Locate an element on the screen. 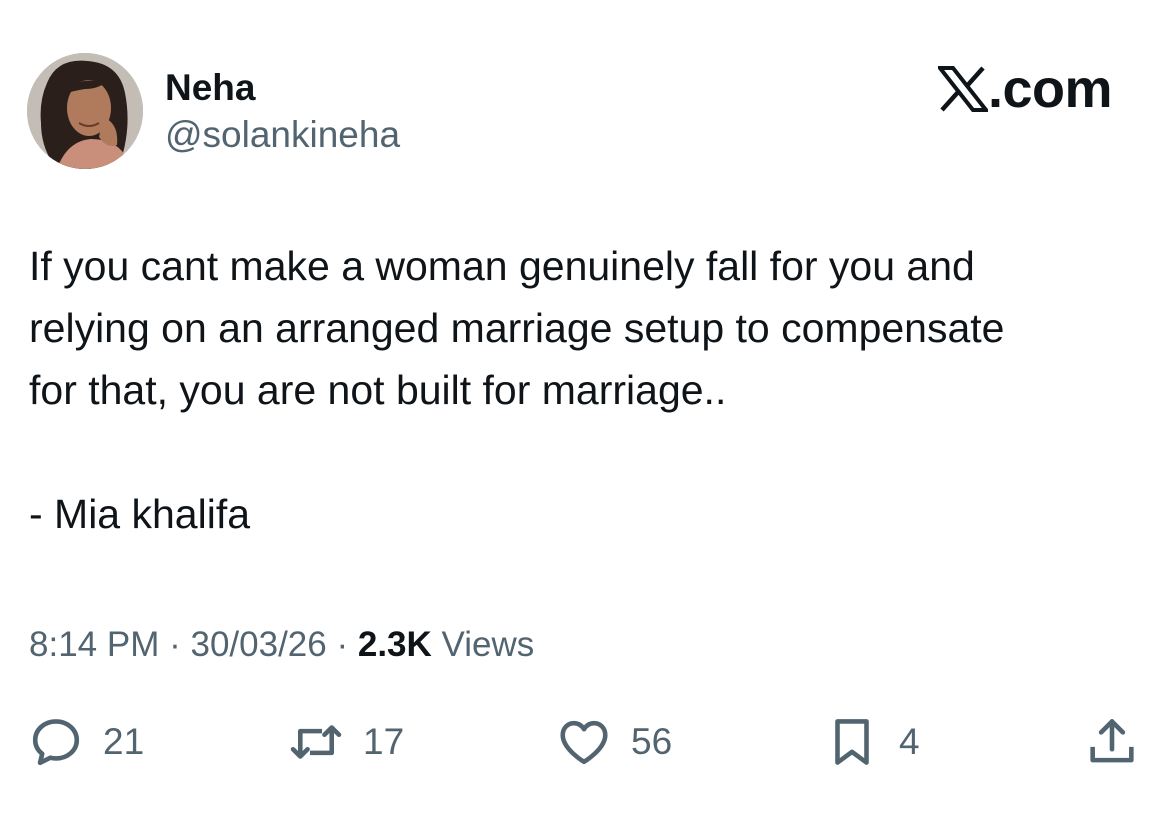  bookmark-button: 4 is located at coordinates (871, 742).